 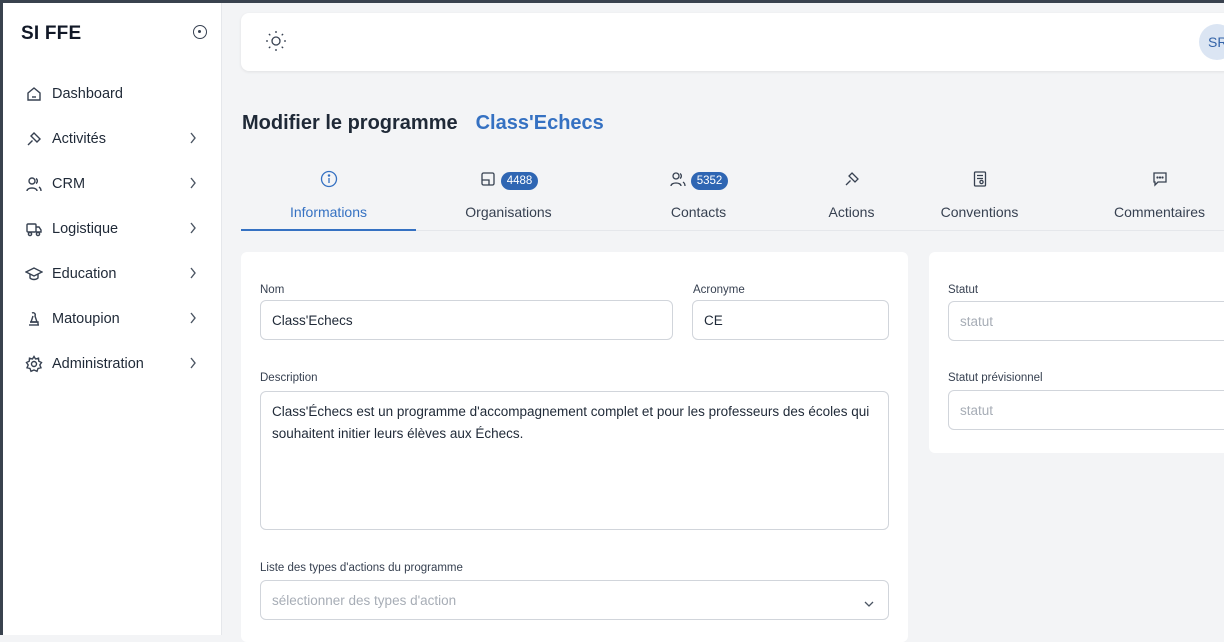 What do you see at coordinates (69, 183) in the screenshot?
I see `sidebar-item-label: CRM` at bounding box center [69, 183].